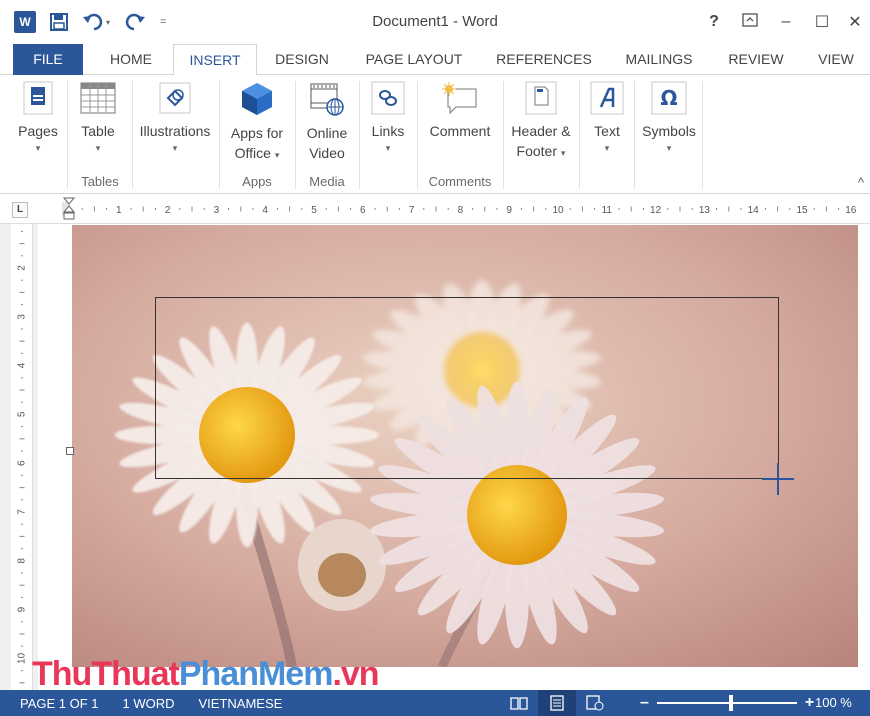 This screenshot has width=870, height=716. Describe the element at coordinates (327, 122) in the screenshot. I see `online-video-button: Online Video` at that location.